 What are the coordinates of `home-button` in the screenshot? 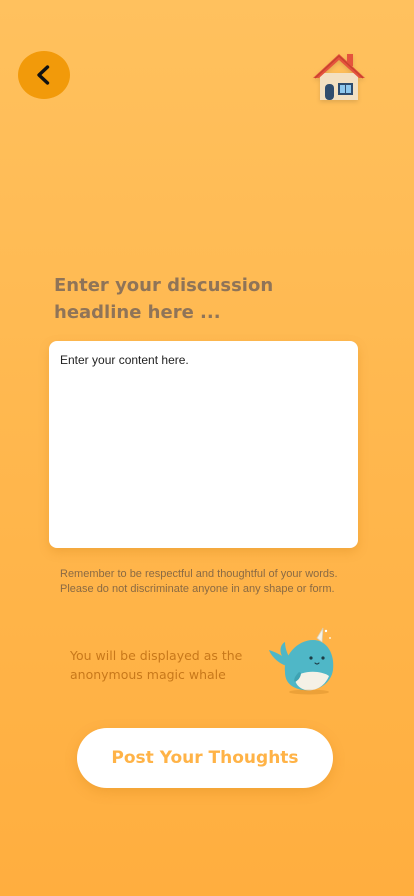 It's located at (339, 77).